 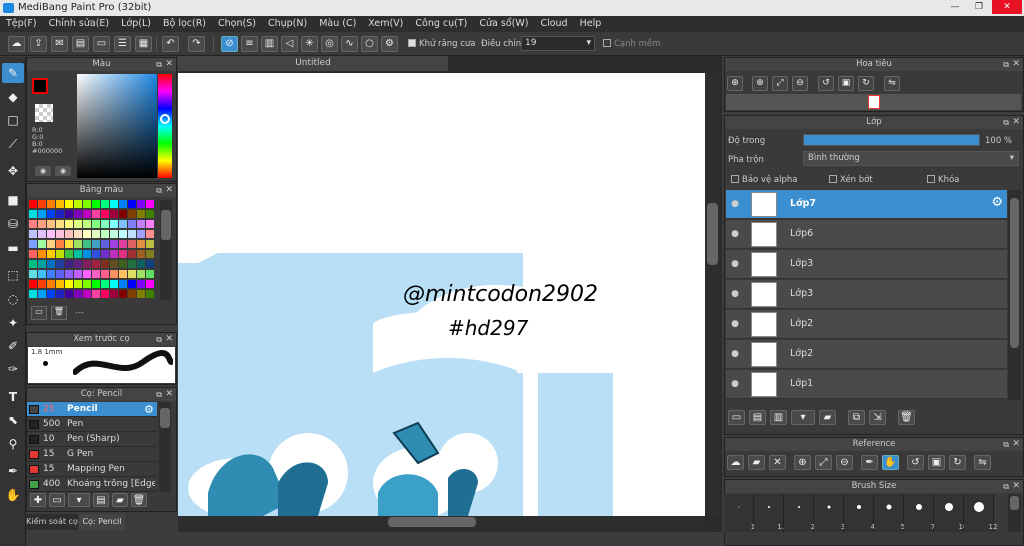 I want to click on menu-snap: Chụp(N), so click(x=287, y=24).